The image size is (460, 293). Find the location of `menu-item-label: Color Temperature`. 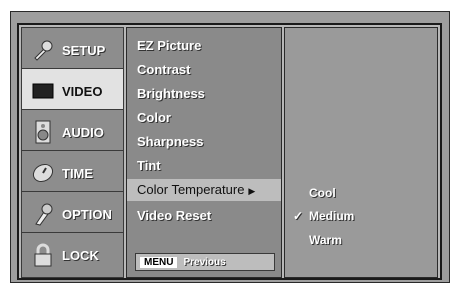

menu-item-label: Color Temperature is located at coordinates (191, 189).